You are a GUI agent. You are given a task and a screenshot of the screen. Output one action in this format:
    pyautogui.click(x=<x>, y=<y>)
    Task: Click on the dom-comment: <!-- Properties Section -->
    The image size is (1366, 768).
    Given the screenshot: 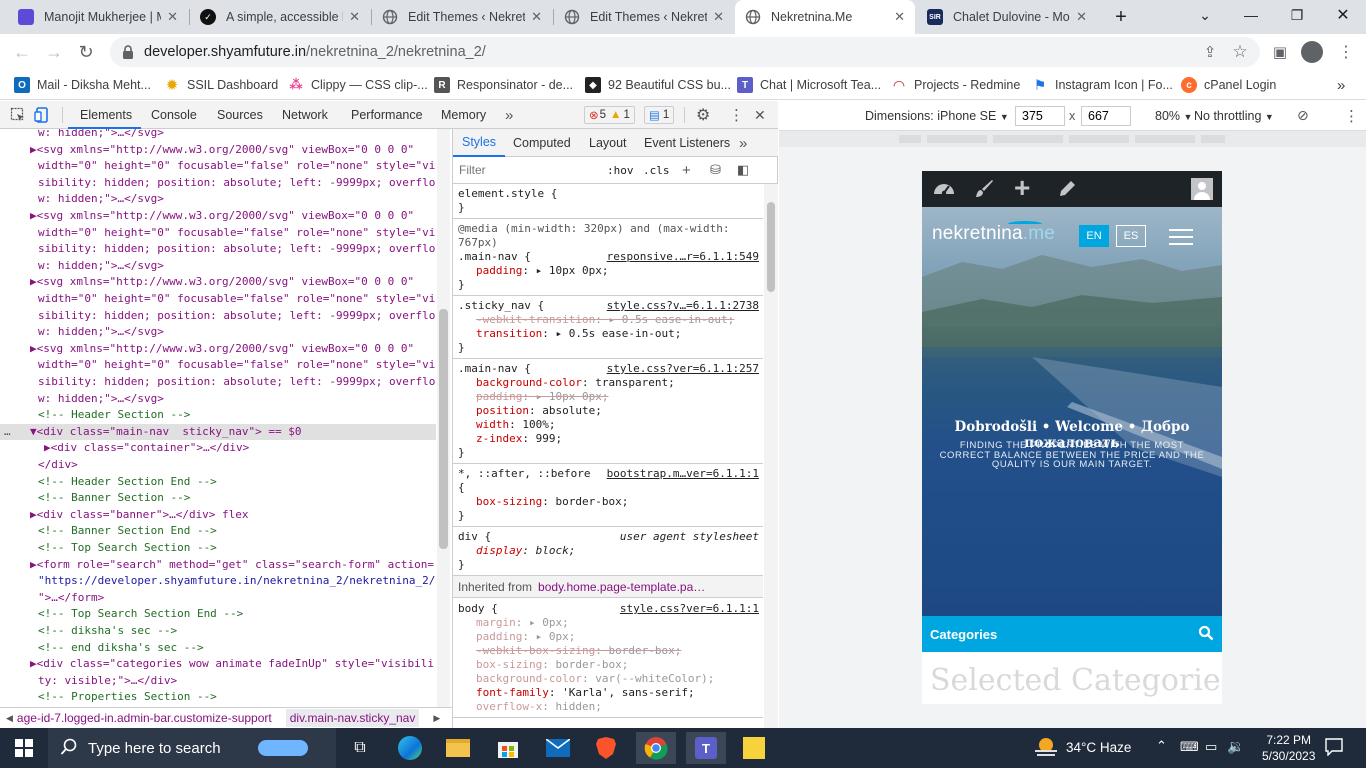 What is the action you would take?
    pyautogui.click(x=218, y=697)
    